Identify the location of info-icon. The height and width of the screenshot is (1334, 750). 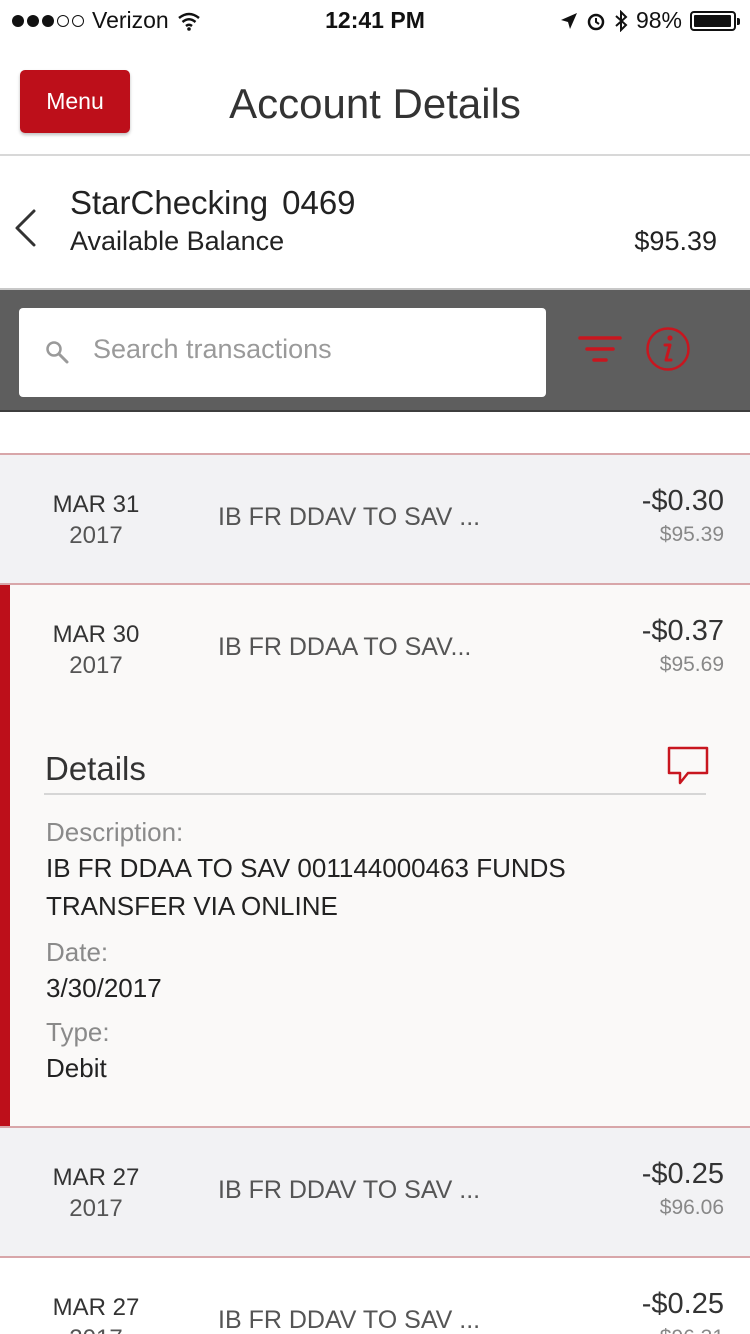
(668, 349).